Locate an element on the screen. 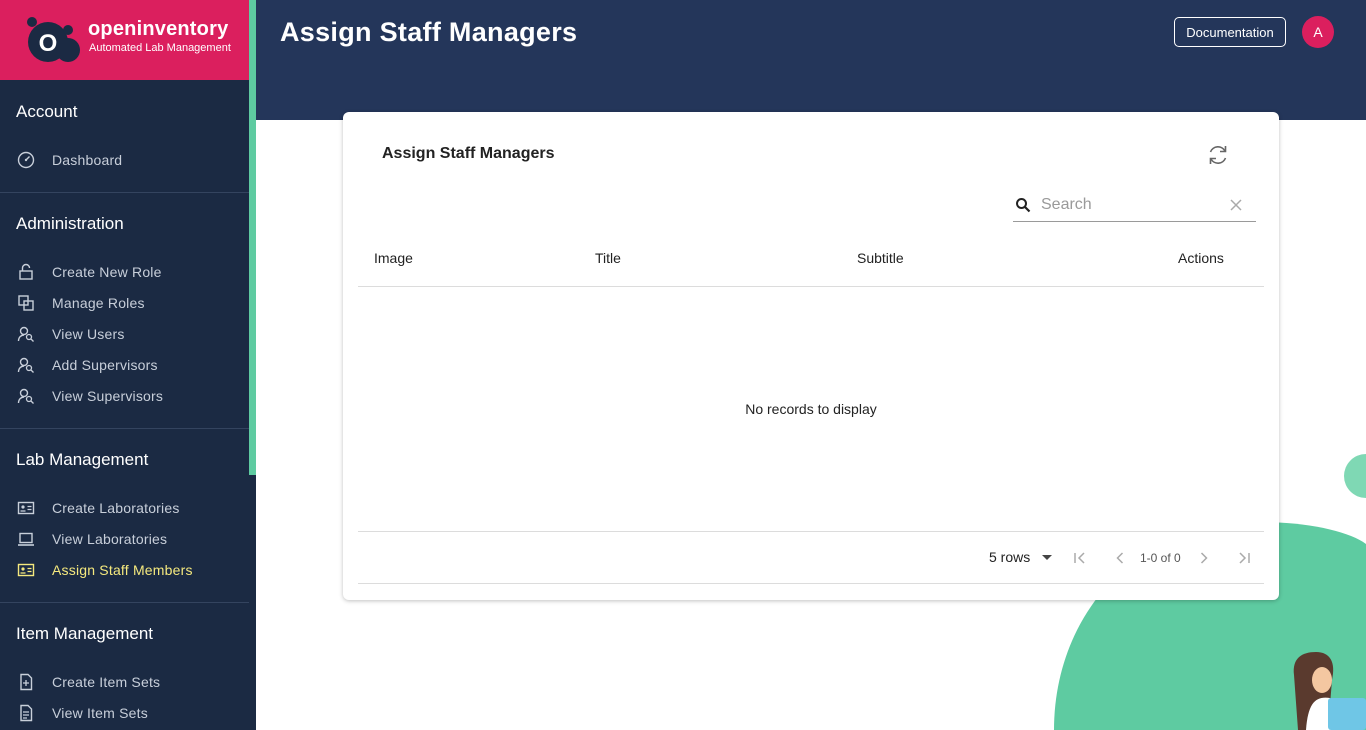 The image size is (1366, 730). sidebar-item-dashboard: Dashboard is located at coordinates (124, 160).